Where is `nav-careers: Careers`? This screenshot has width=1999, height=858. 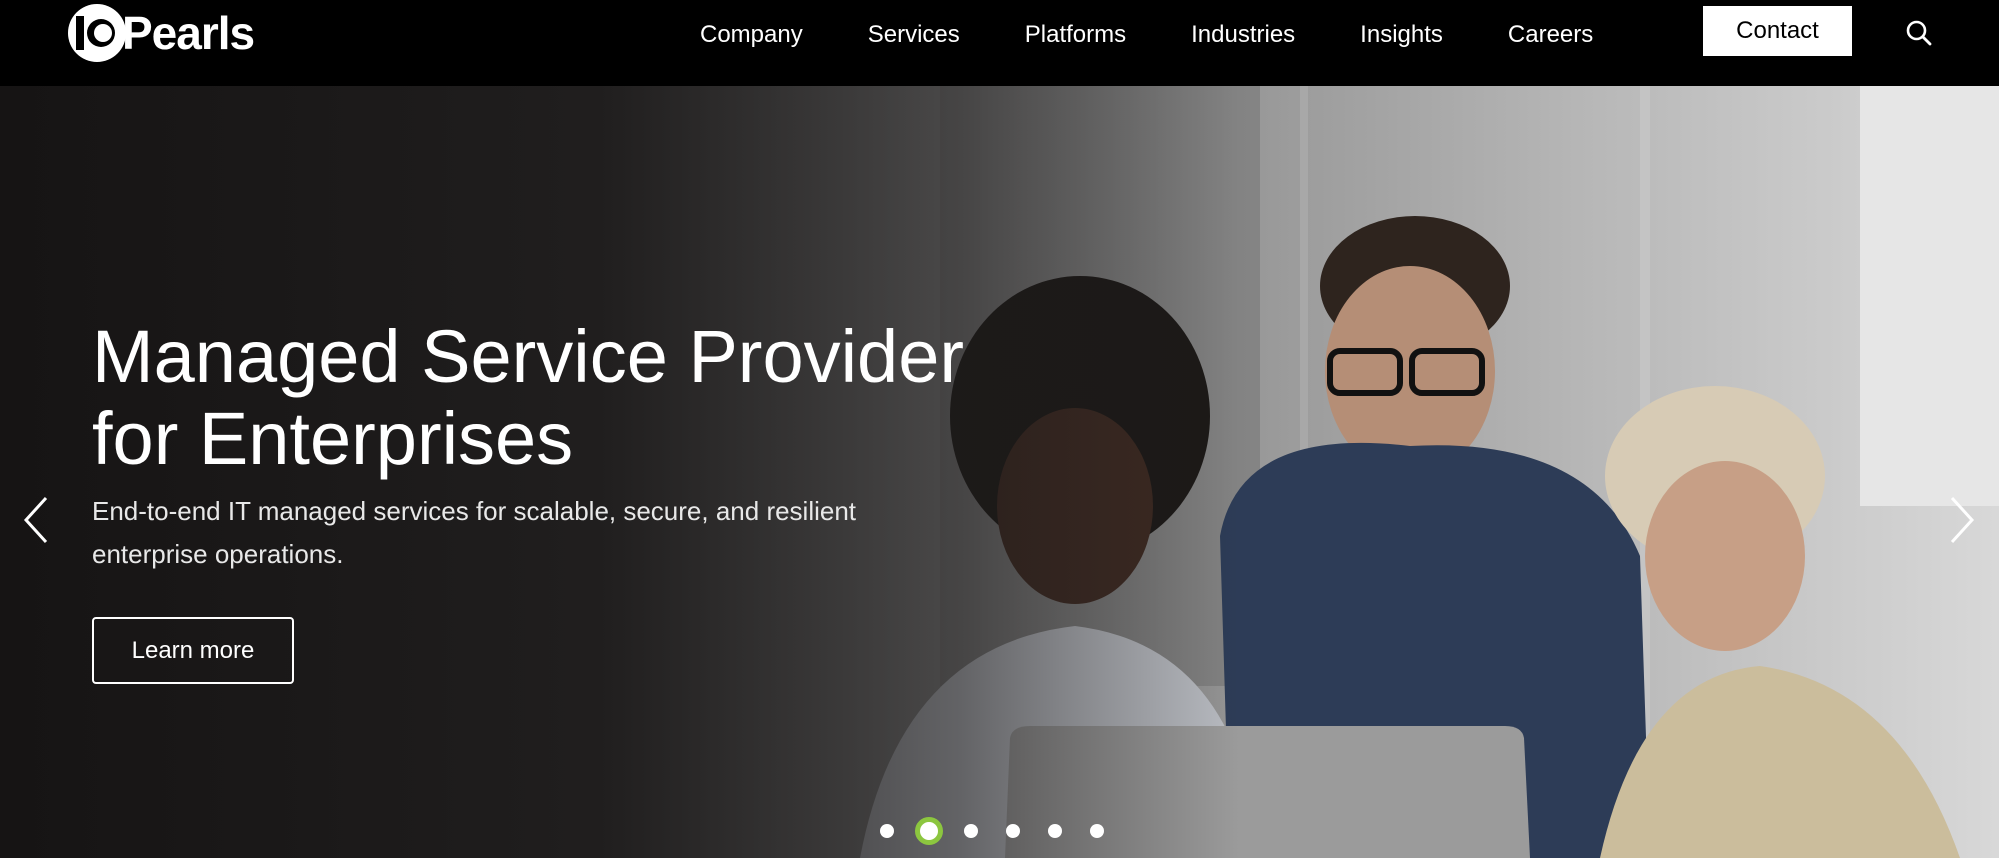 nav-careers: Careers is located at coordinates (1550, 35).